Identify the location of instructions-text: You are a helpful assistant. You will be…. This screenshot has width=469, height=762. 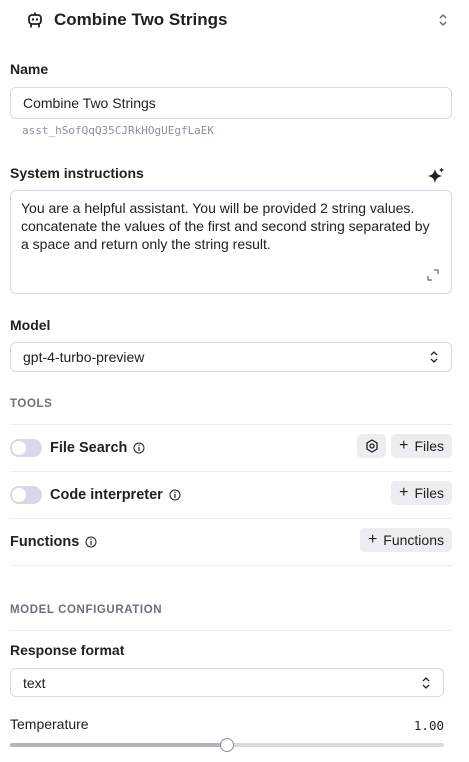
(225, 226).